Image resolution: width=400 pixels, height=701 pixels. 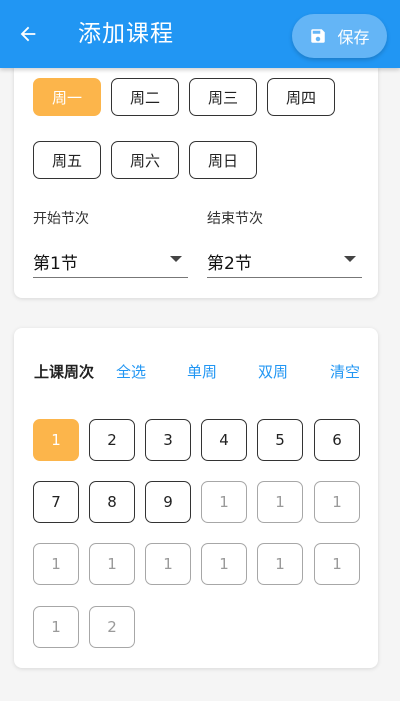 I want to click on day-chip-label: 周日, so click(x=222, y=160).